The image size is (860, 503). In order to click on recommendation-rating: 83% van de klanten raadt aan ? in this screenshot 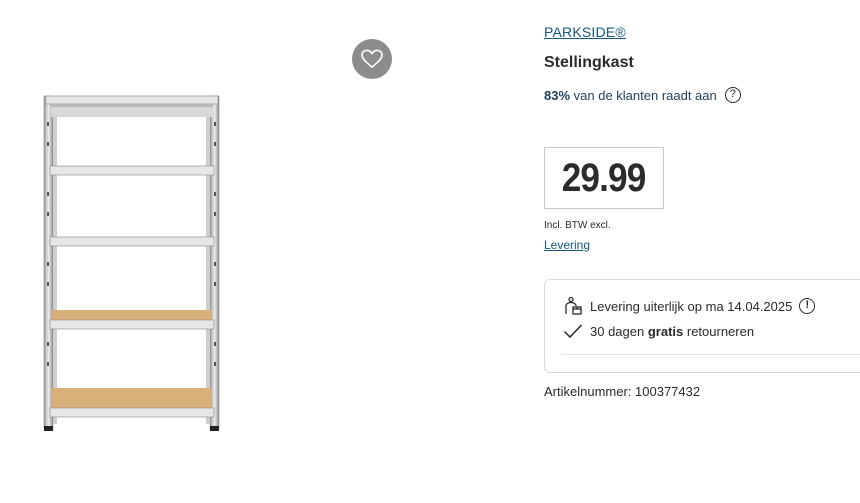, I will do `click(642, 95)`.